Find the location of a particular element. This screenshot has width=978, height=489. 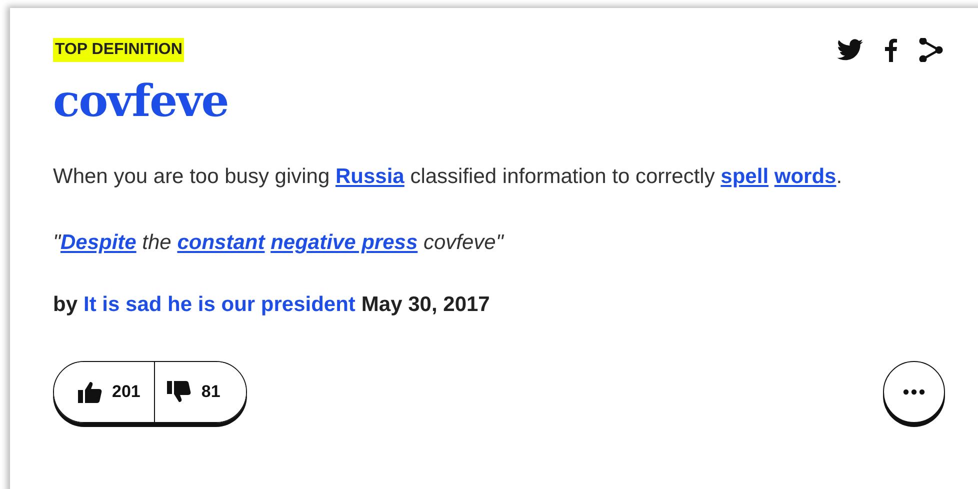

thumbs-up-icon is located at coordinates (90, 392).